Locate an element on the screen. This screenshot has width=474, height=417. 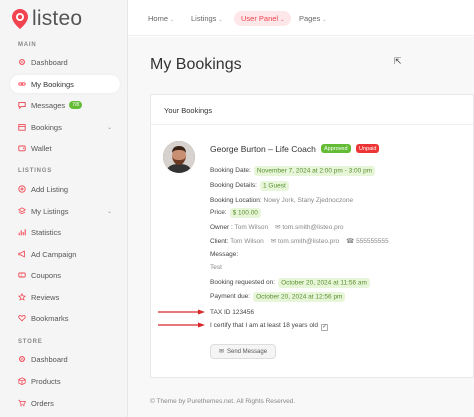
booking-location-value: Nowy Jork, Stany Zjednoczone is located at coordinates (308, 200).